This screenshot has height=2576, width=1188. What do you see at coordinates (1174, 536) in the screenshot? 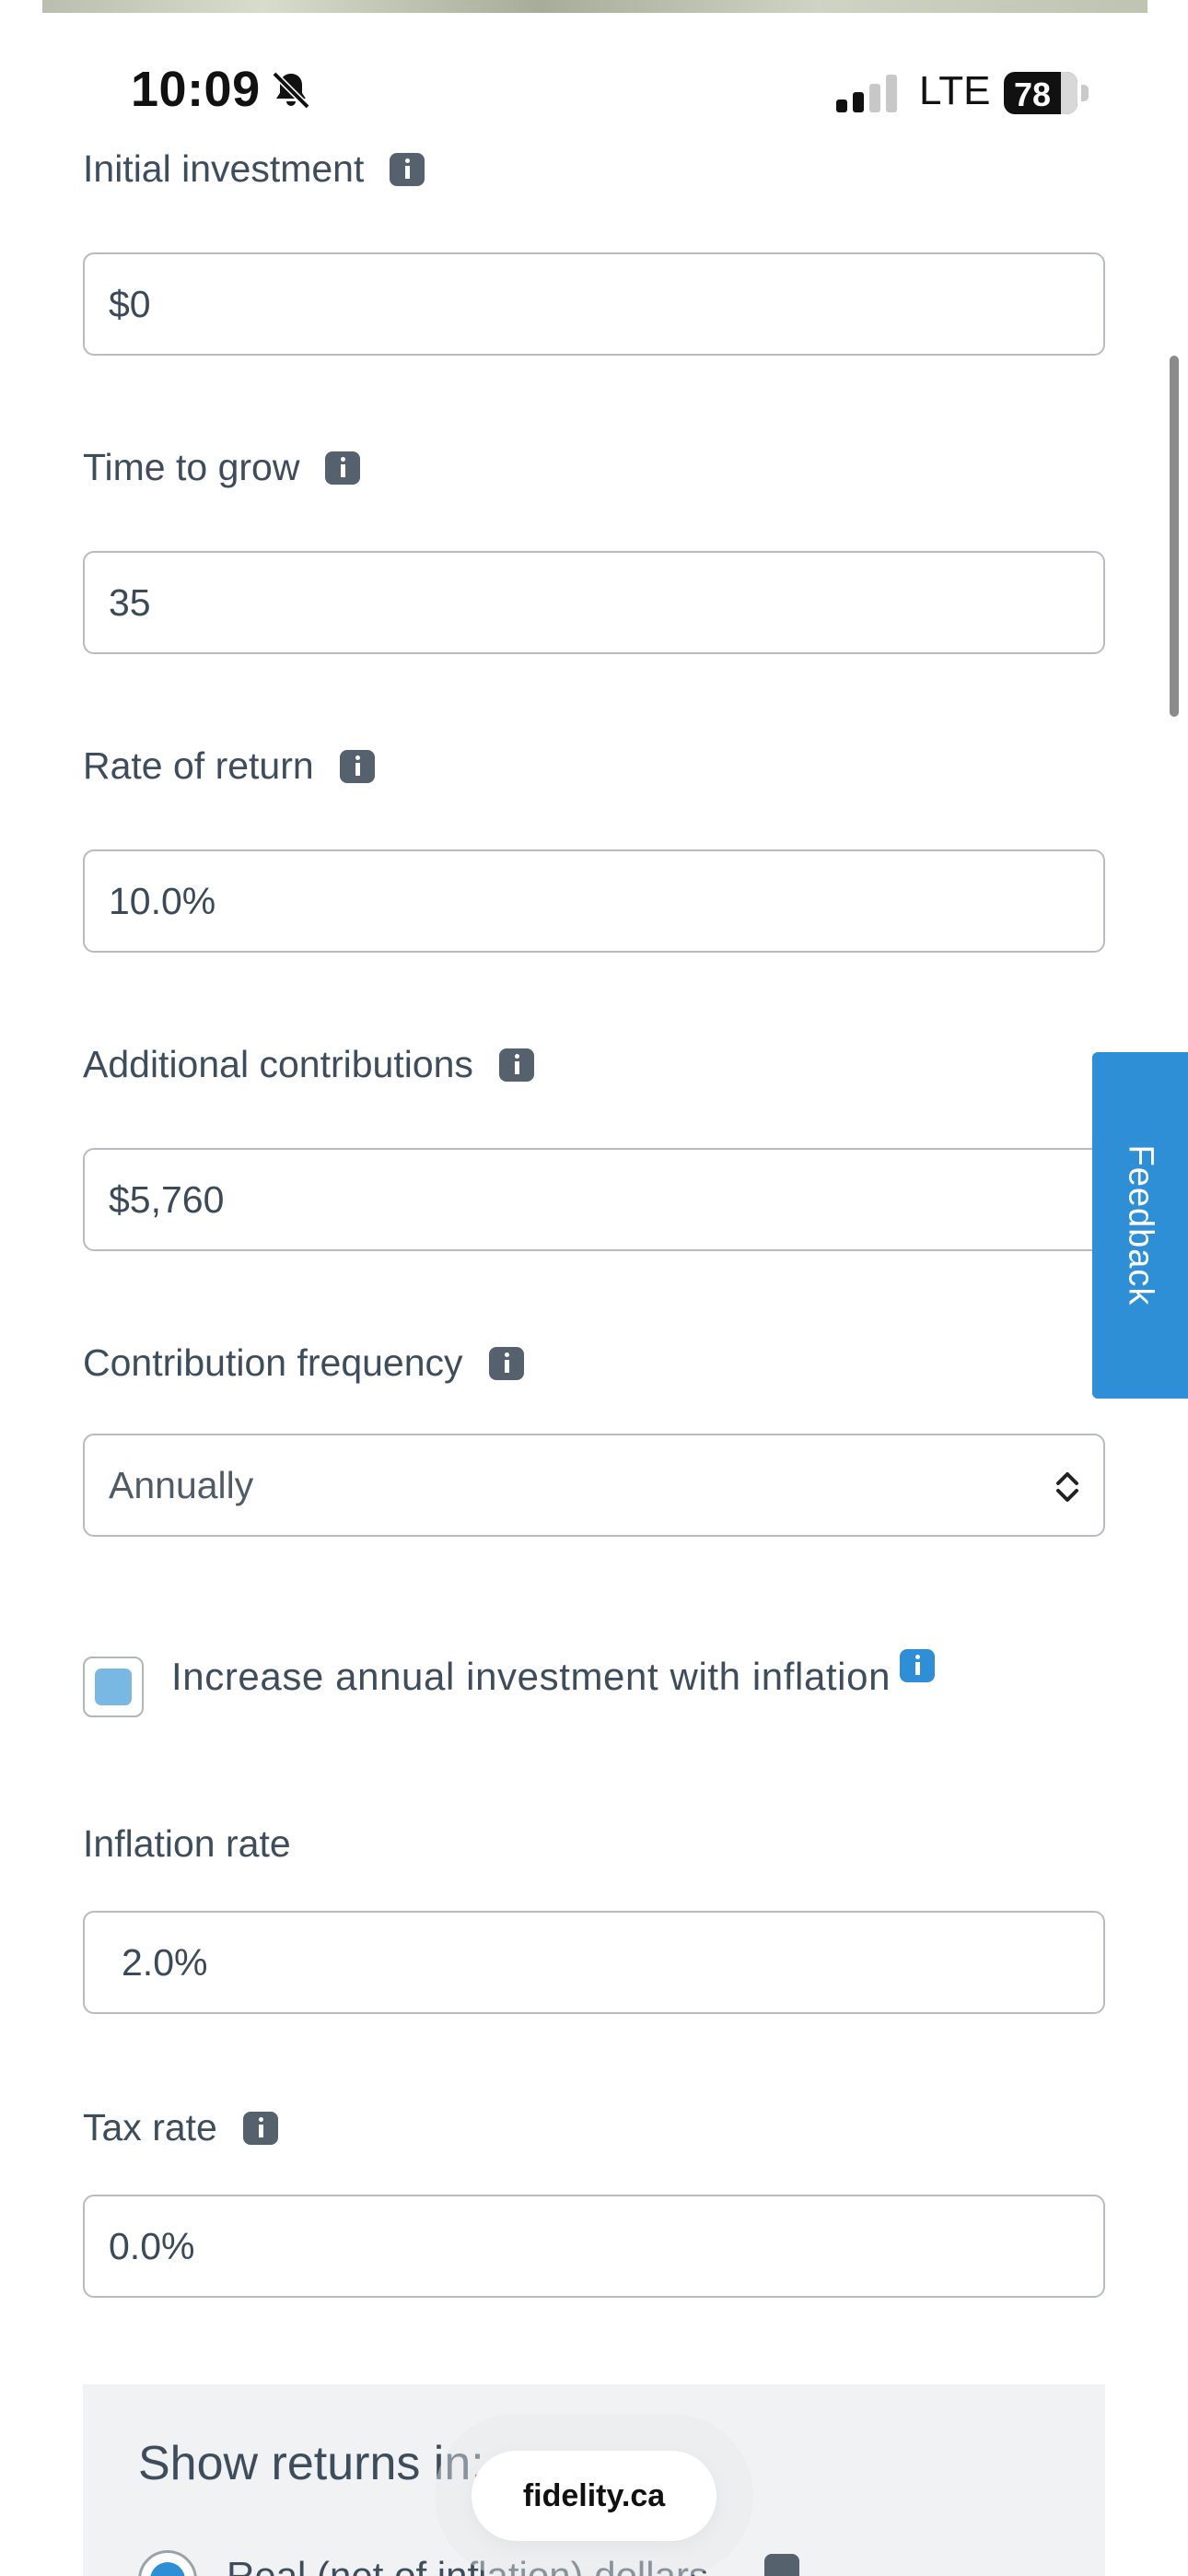
I see `scrollbar-thumb` at bounding box center [1174, 536].